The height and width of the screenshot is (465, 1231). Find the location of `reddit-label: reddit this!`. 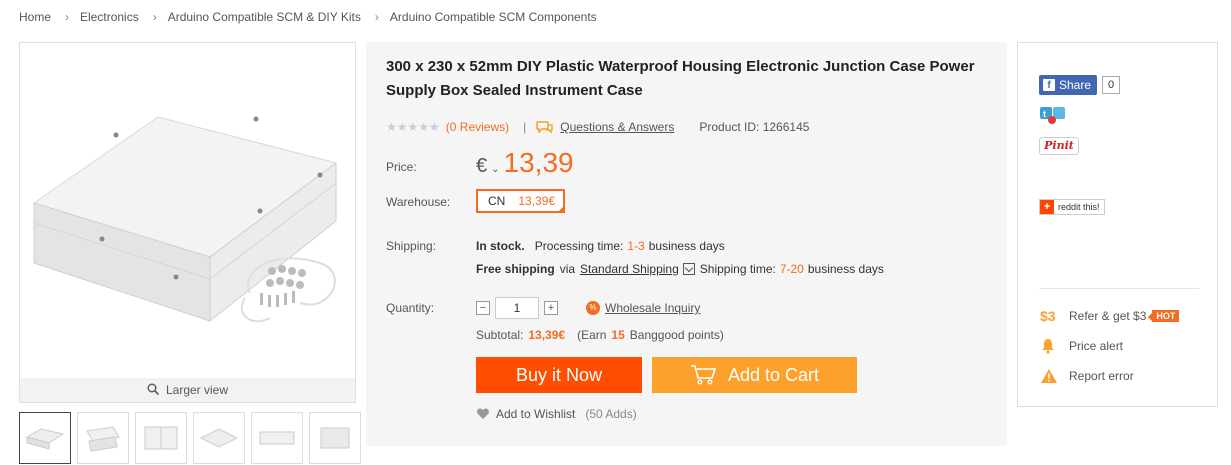

reddit-label: reddit this! is located at coordinates (1079, 207).